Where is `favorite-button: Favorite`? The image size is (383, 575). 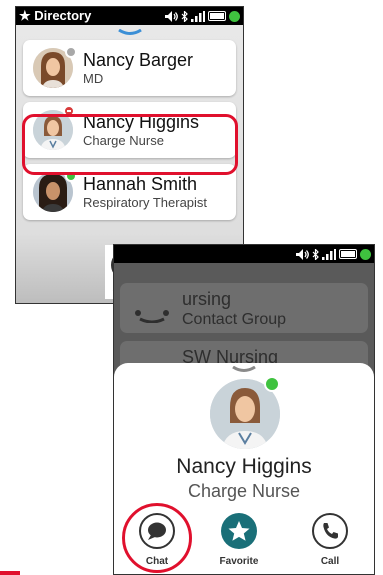 favorite-button: Favorite is located at coordinates (239, 543).